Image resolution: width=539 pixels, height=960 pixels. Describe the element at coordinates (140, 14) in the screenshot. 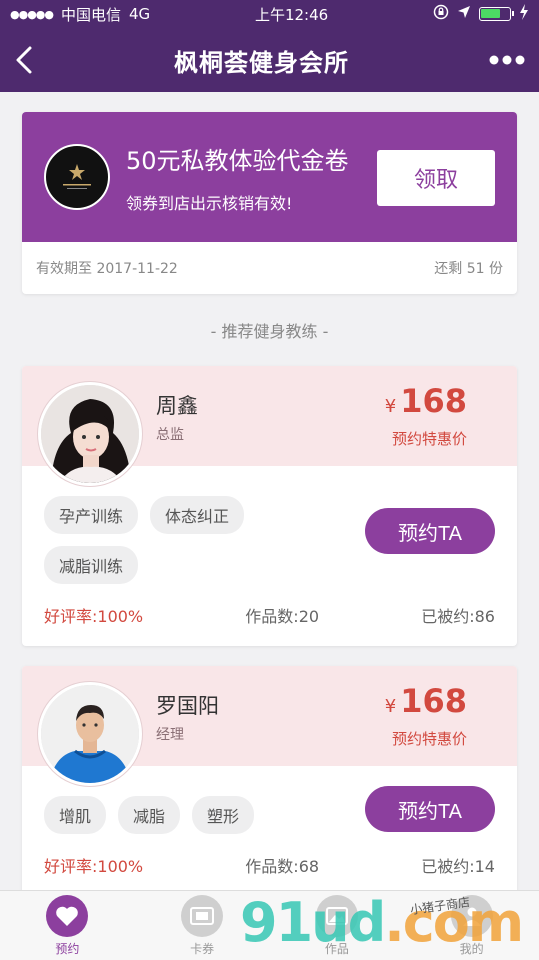

I see `network-label: 4G` at that location.